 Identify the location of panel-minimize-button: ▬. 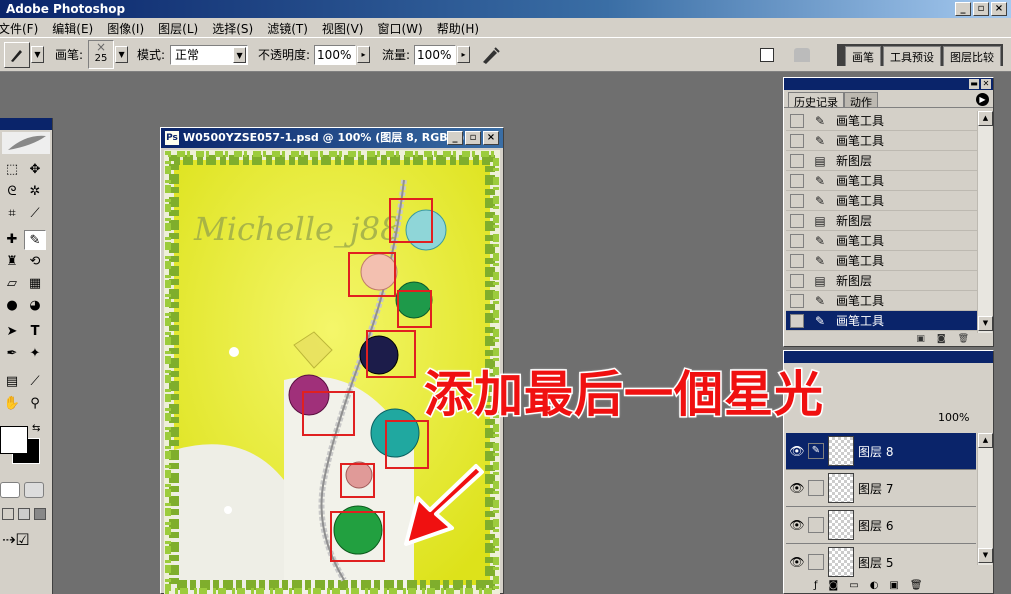
(974, 84).